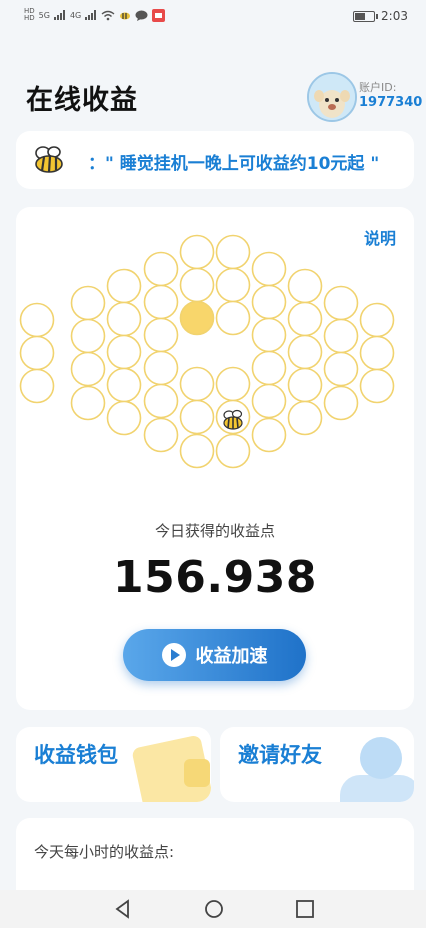 This screenshot has height=928, width=426. I want to click on account-id-label: 账户ID:, so click(378, 87).